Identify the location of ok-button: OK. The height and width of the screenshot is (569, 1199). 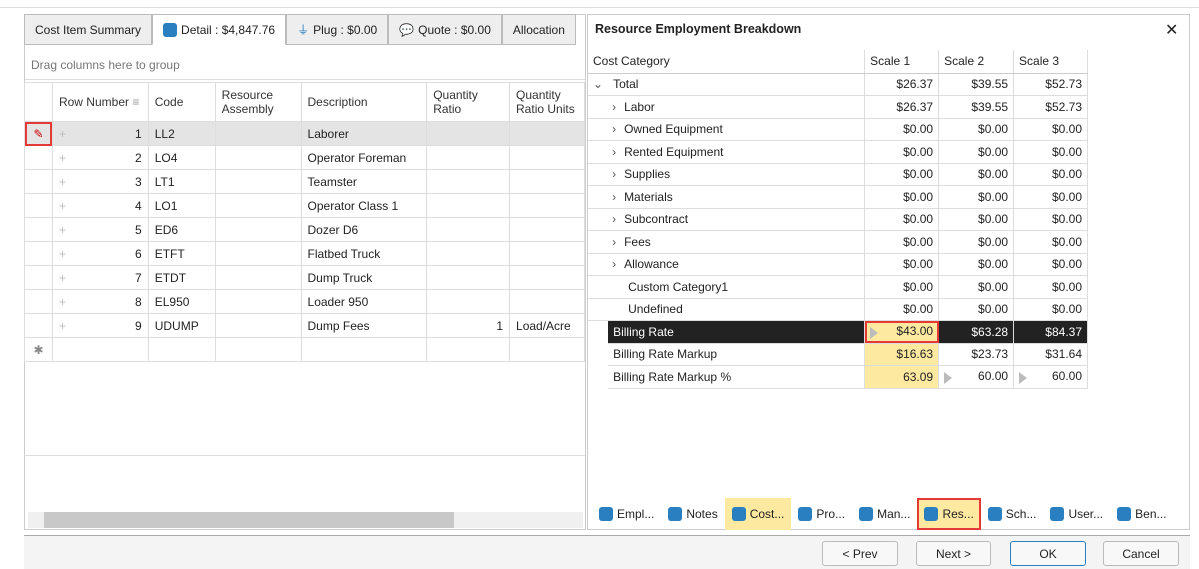
(1048, 553).